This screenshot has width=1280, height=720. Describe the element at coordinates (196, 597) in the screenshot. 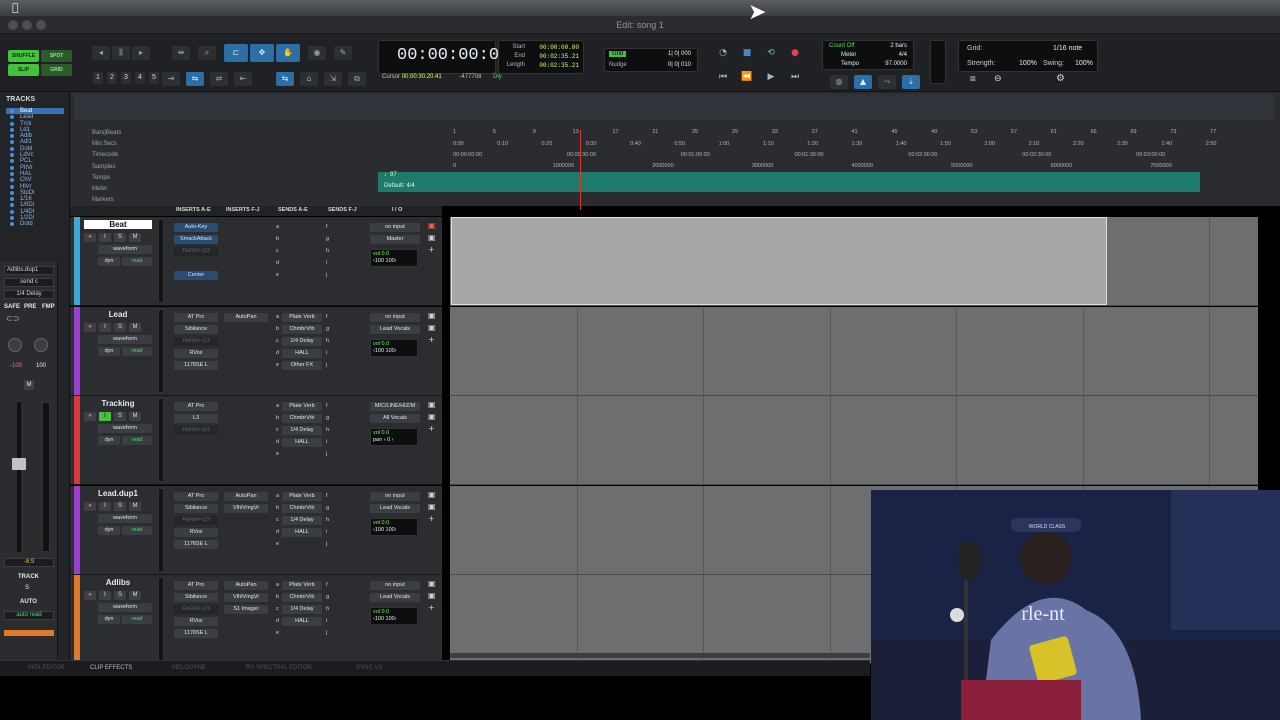

I see `insert-slot: Sibilance` at that location.